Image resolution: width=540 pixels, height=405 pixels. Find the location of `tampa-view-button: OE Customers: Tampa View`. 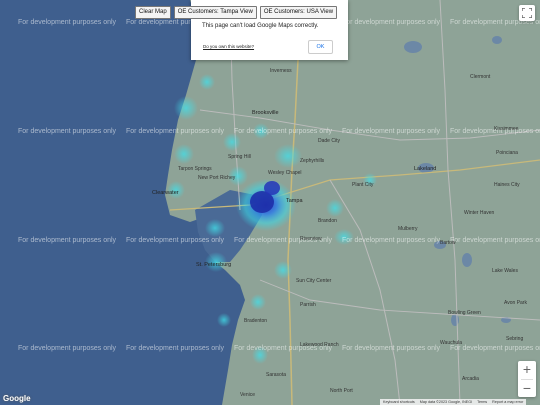

tampa-view-button: OE Customers: Tampa View is located at coordinates (215, 12).